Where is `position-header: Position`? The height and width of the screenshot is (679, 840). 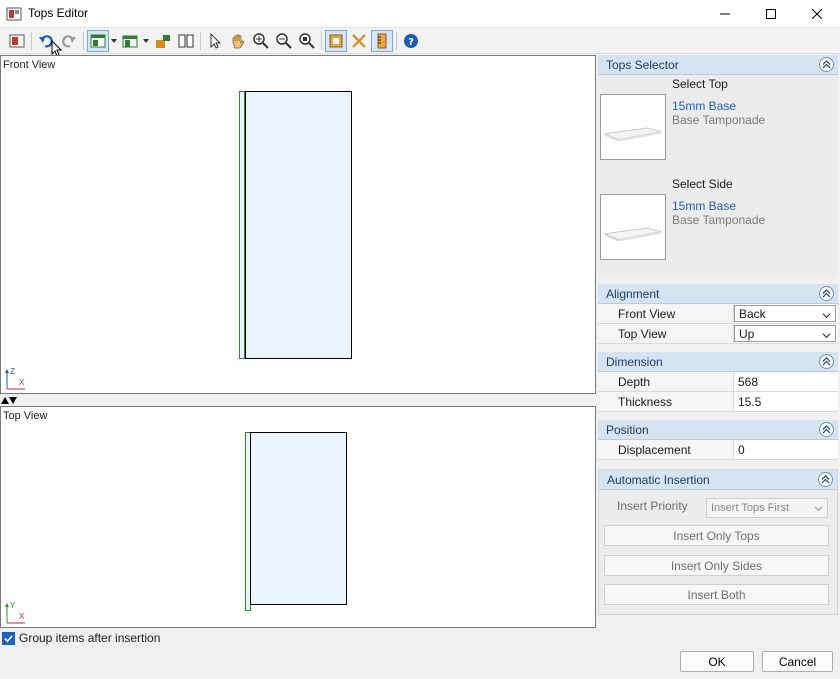
position-header: Position is located at coordinates (718, 430).